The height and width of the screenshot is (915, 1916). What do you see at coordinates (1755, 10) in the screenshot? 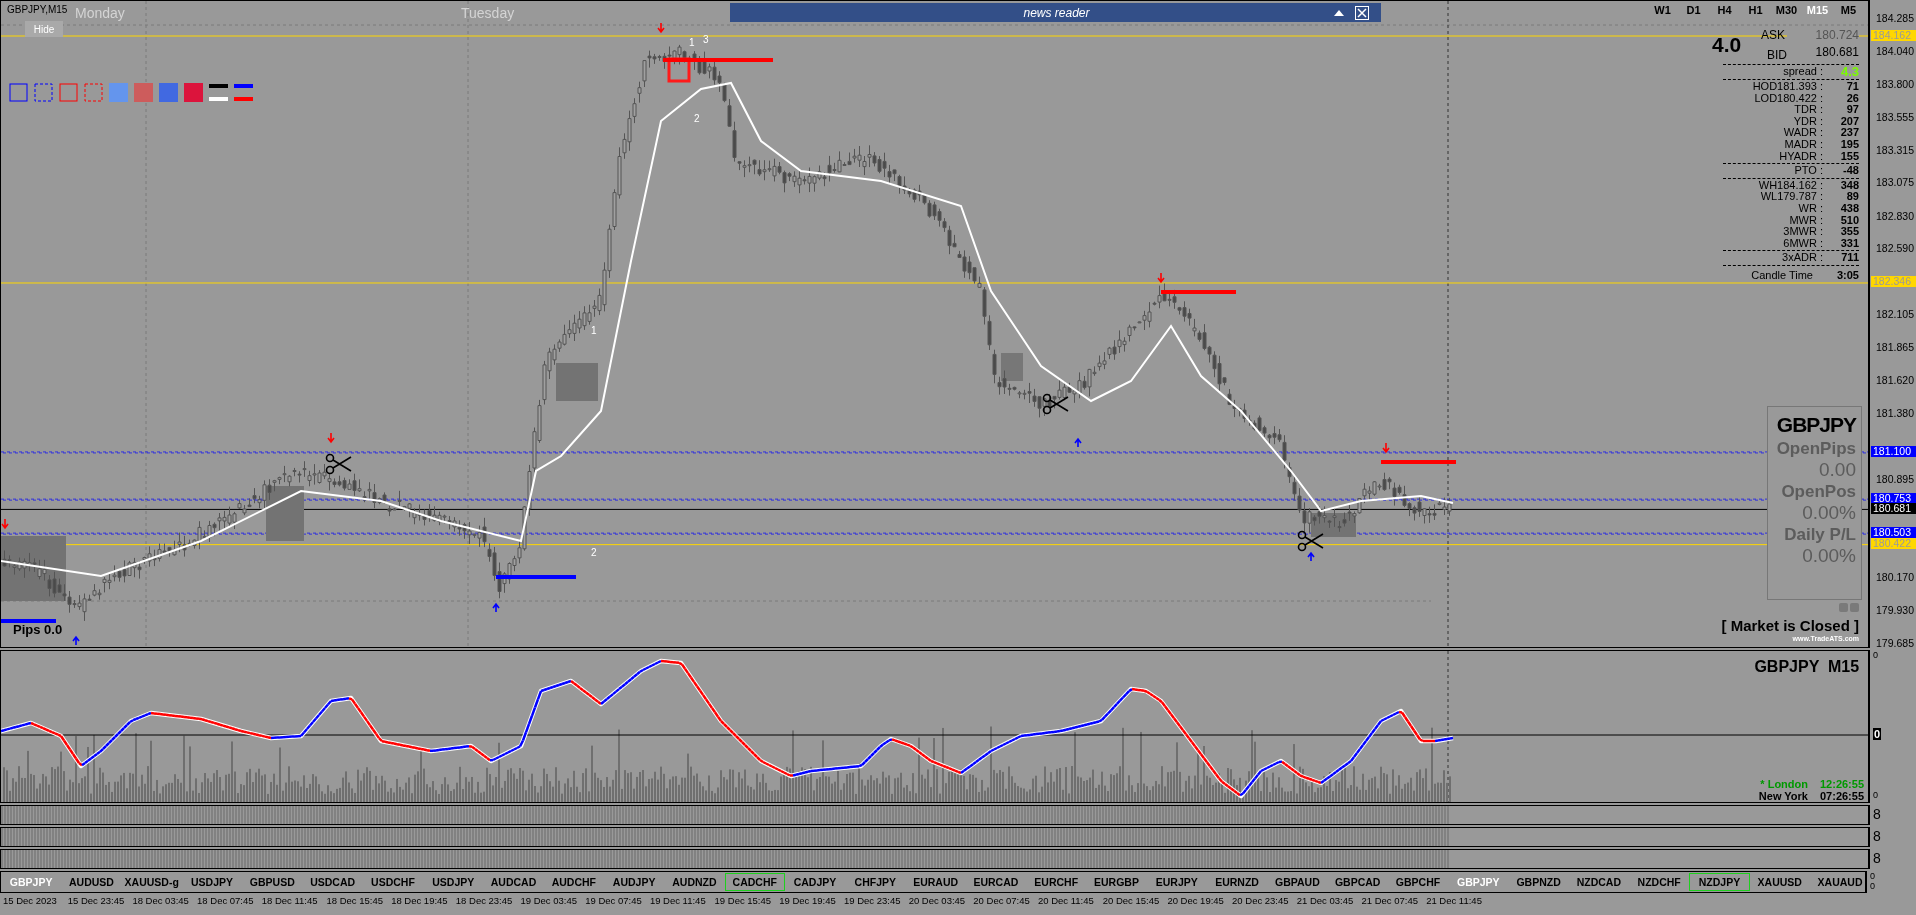
I see `timeframe-tab: H1` at bounding box center [1755, 10].